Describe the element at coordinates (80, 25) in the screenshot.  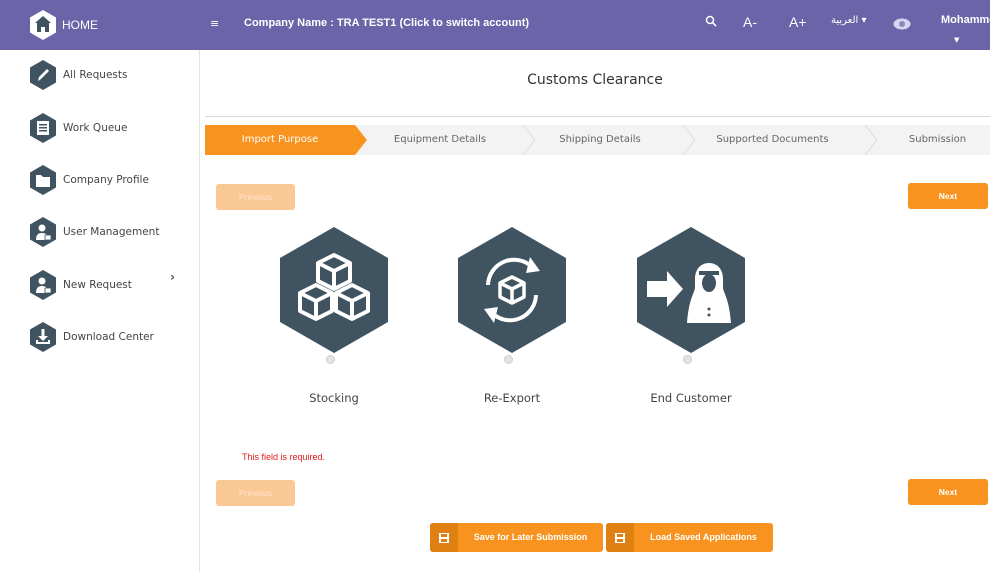
I see `home-label: HOME` at that location.